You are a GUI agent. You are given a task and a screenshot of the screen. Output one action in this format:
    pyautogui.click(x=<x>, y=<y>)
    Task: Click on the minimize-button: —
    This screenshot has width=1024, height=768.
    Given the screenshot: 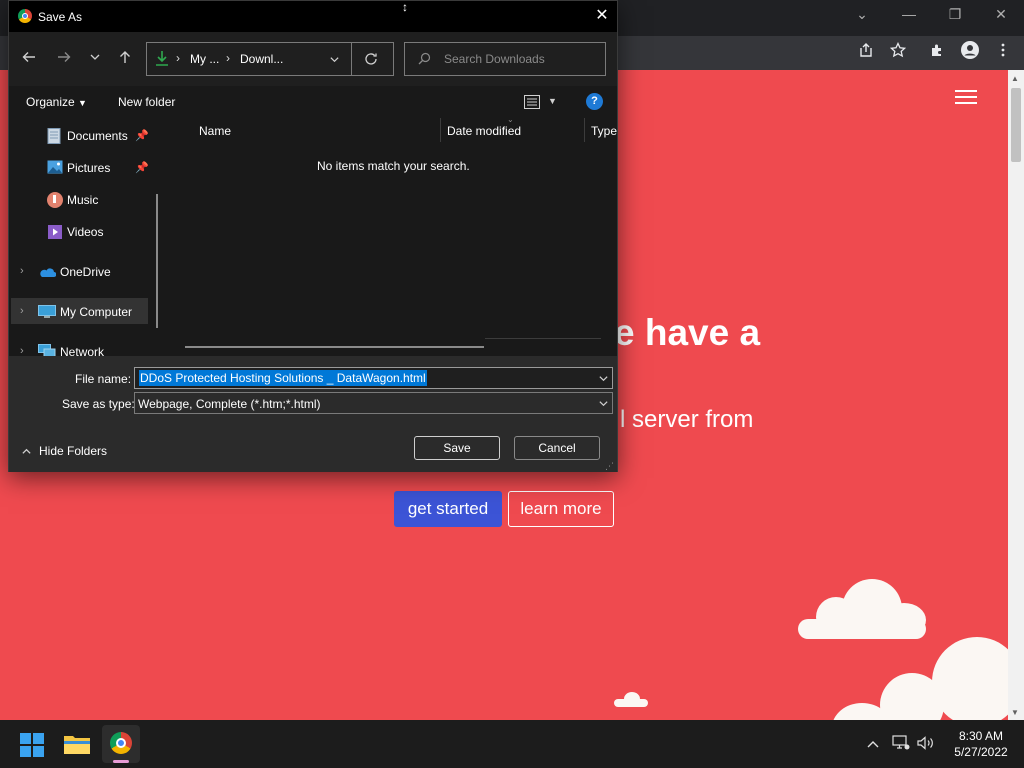 What is the action you would take?
    pyautogui.click(x=909, y=14)
    